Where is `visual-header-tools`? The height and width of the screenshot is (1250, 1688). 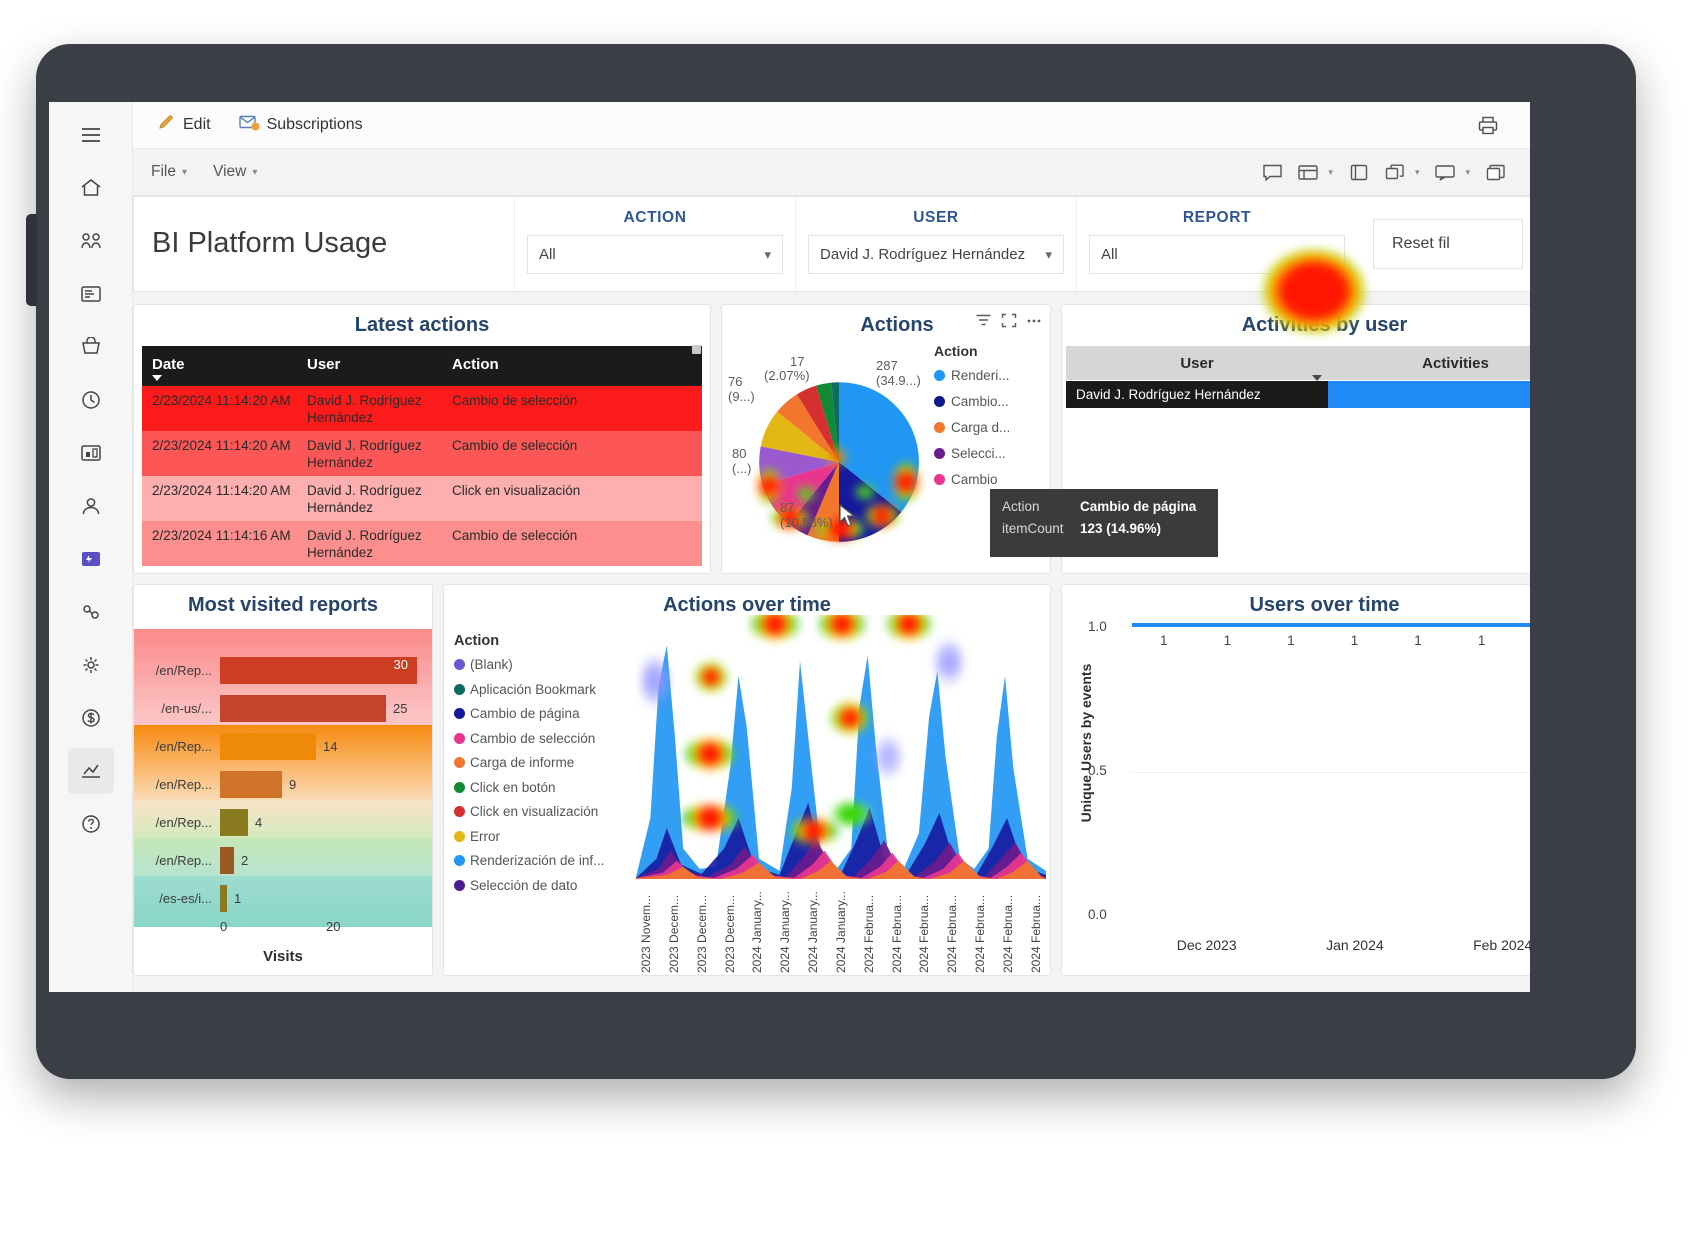
visual-header-tools is located at coordinates (1008, 323).